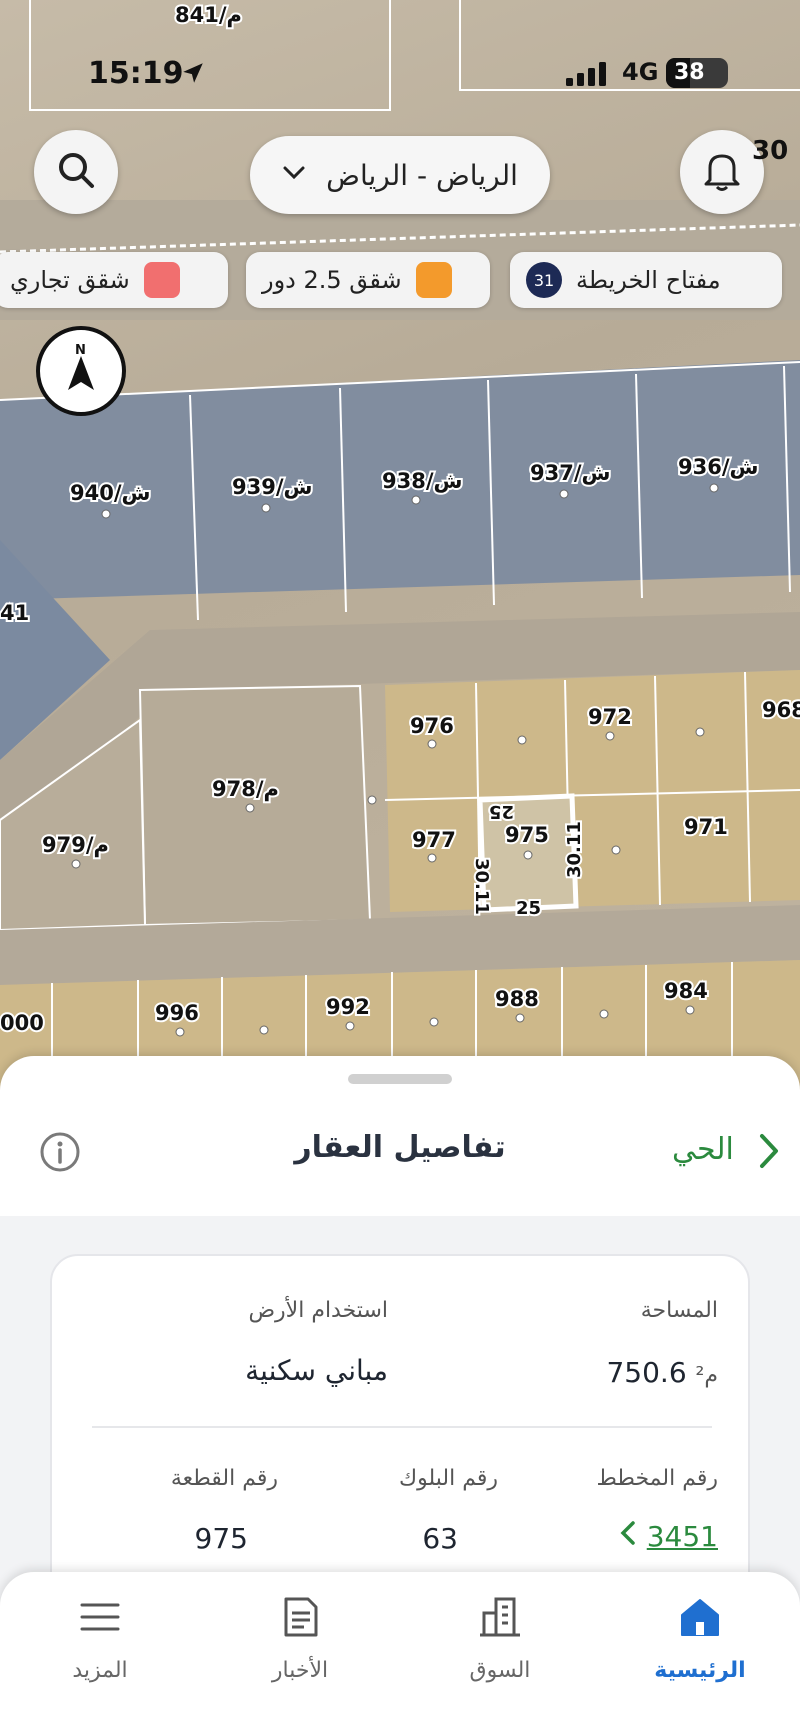 The image size is (800, 1735). Describe the element at coordinates (161, 280) in the screenshot. I see `legend-swatch-red` at that location.